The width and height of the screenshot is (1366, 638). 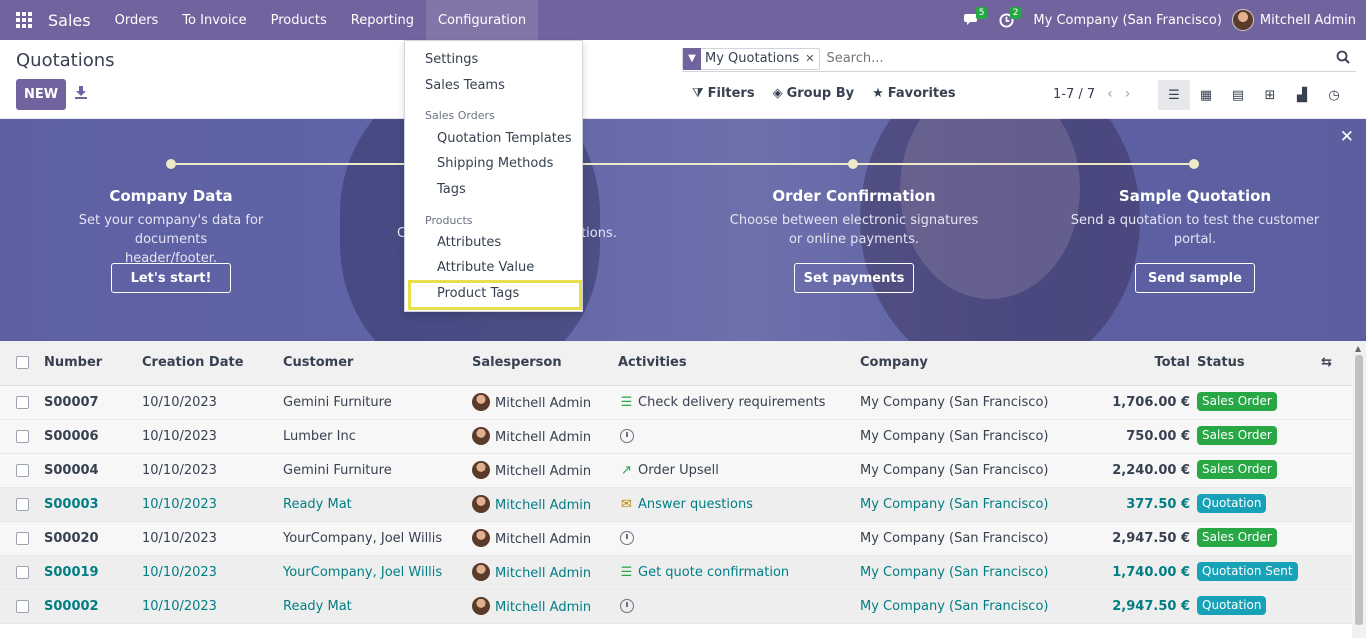 What do you see at coordinates (1151, 538) in the screenshot?
I see `row-total: 2,947.50 €` at bounding box center [1151, 538].